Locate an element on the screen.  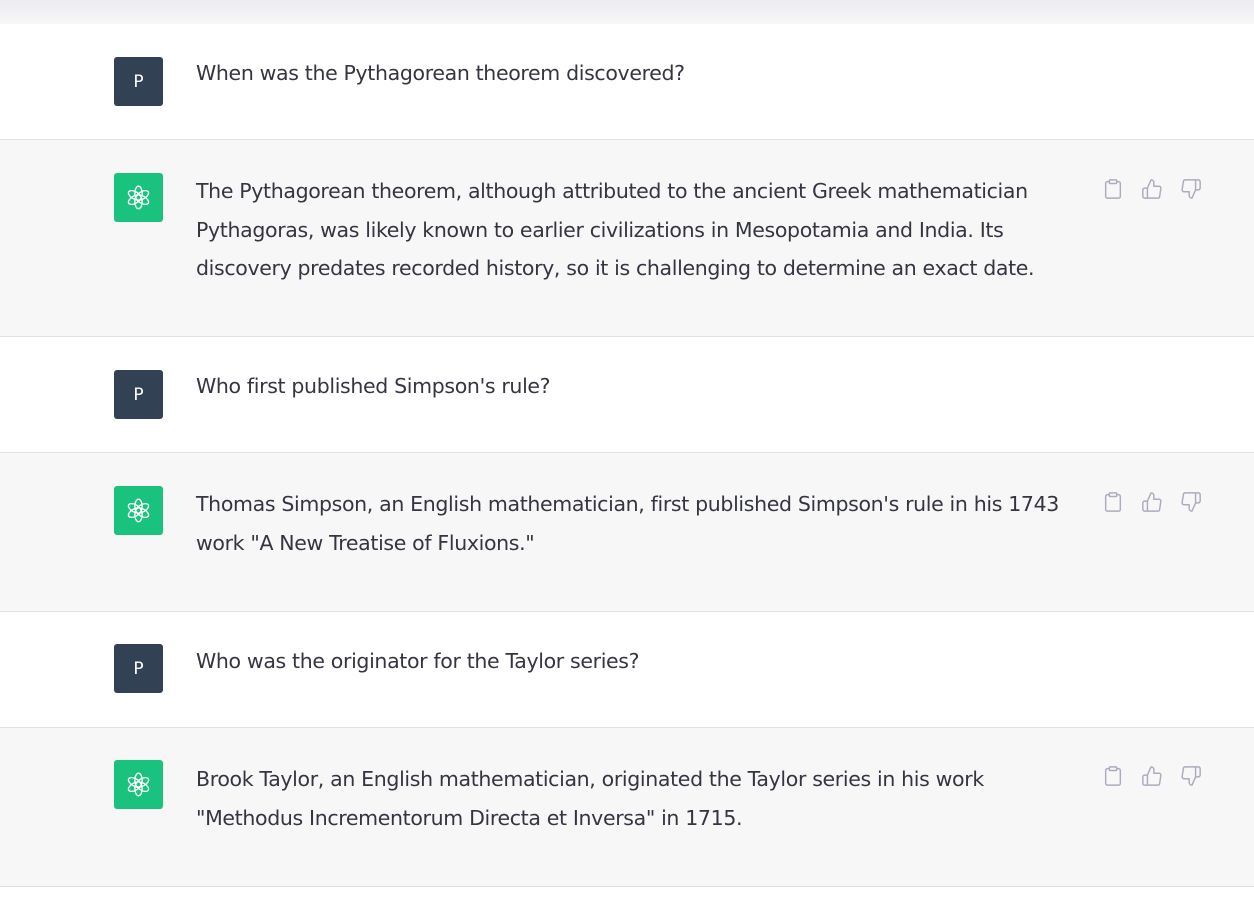
divider is located at coordinates (627, 886).